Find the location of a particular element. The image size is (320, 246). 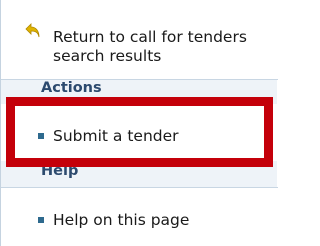

help-on-this-page-link: Help on this page is located at coordinates (113, 220).